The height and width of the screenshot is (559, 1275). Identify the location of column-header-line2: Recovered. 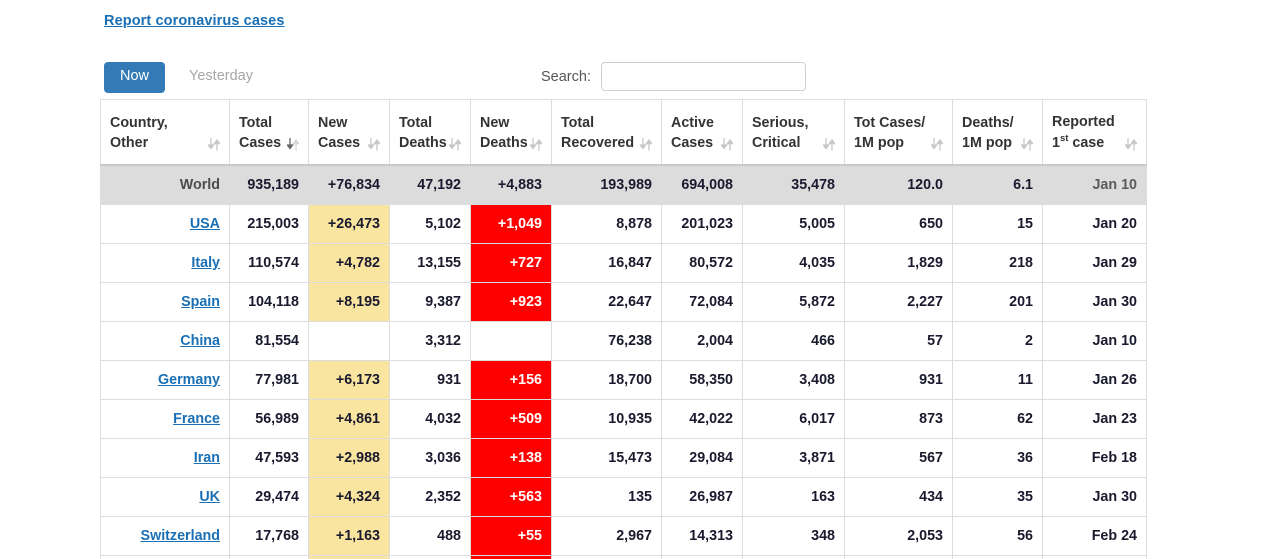
(598, 143).